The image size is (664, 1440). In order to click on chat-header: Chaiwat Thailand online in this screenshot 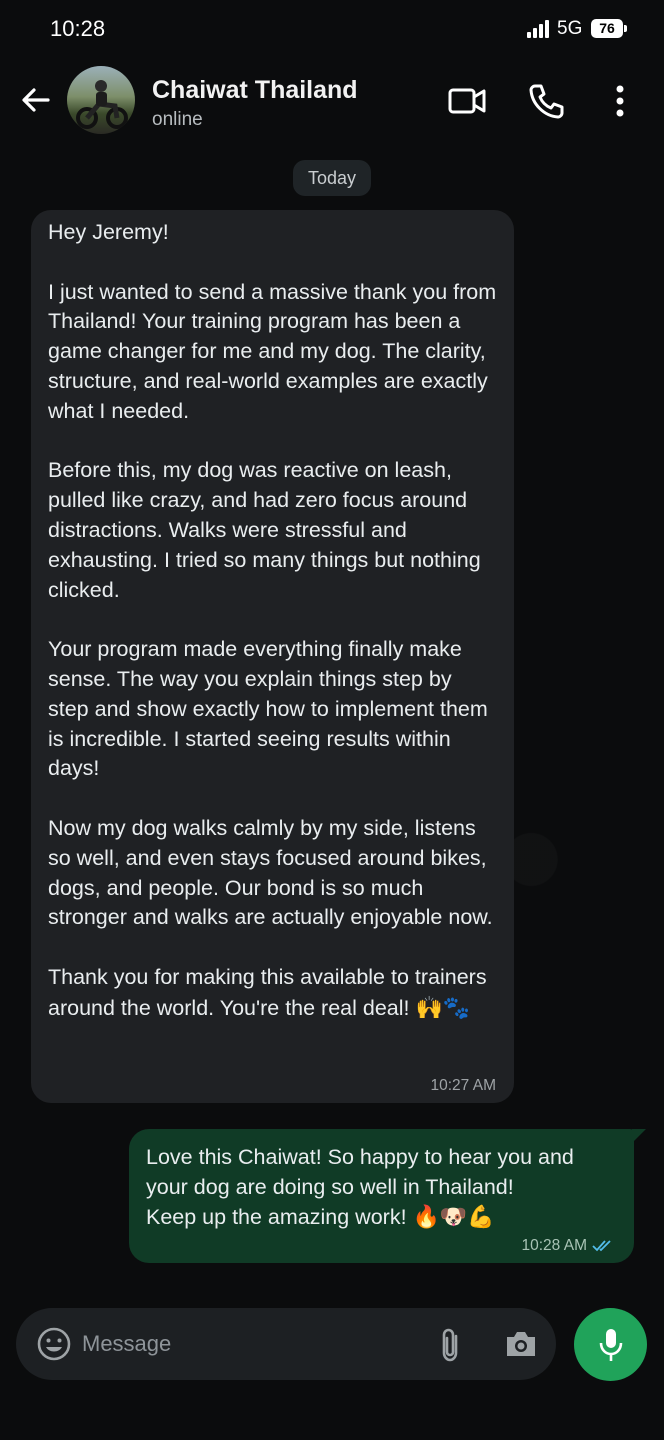, I will do `click(332, 104)`.